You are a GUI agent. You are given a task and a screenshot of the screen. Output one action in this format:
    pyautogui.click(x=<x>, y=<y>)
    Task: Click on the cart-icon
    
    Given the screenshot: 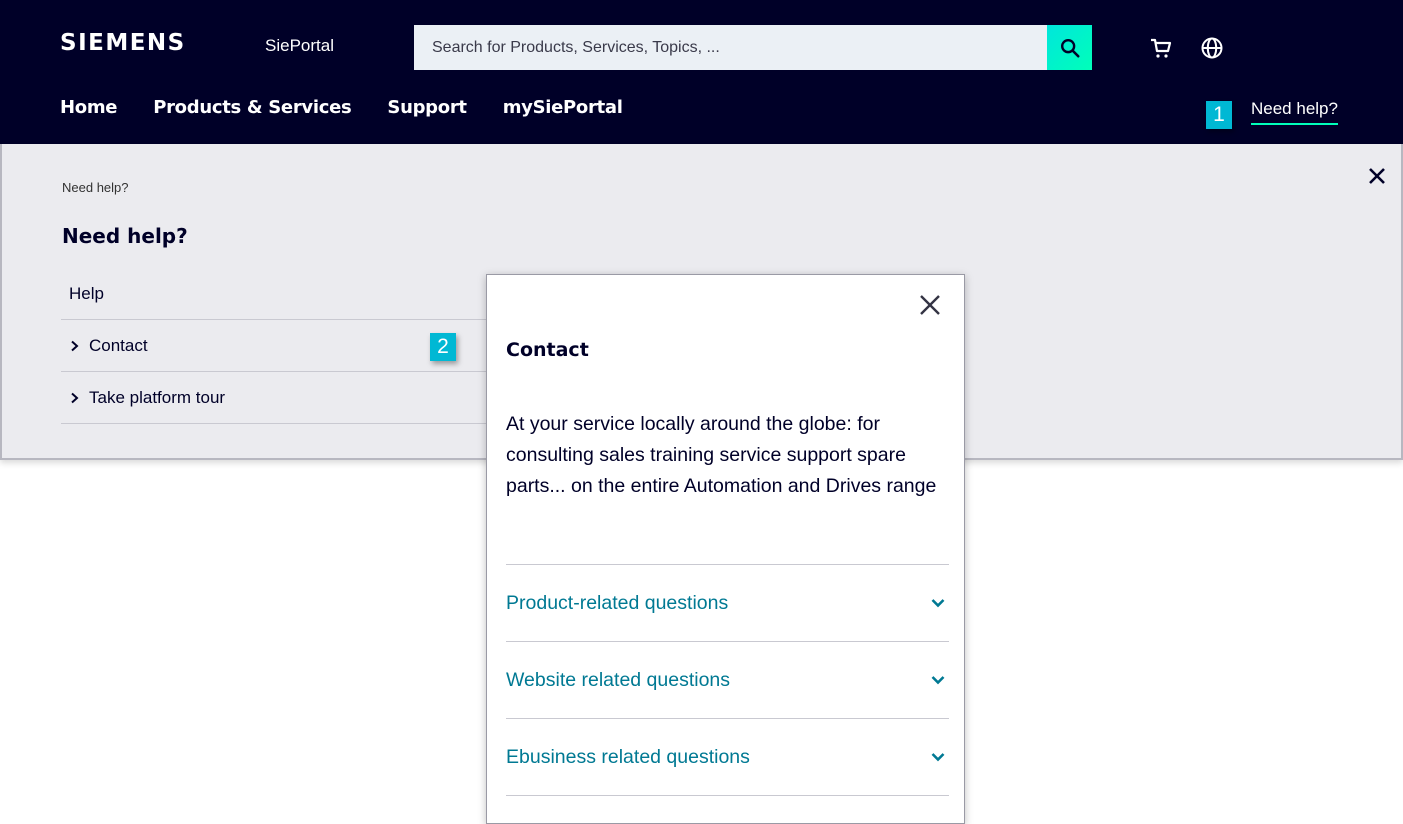 What is the action you would take?
    pyautogui.click(x=1161, y=48)
    